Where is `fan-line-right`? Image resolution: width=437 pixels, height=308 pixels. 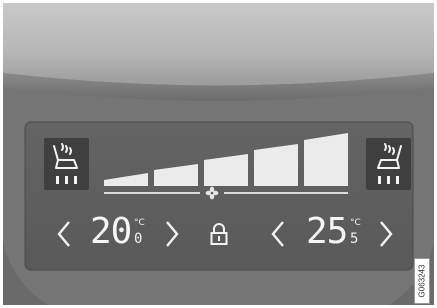
fan-line-right is located at coordinates (286, 193).